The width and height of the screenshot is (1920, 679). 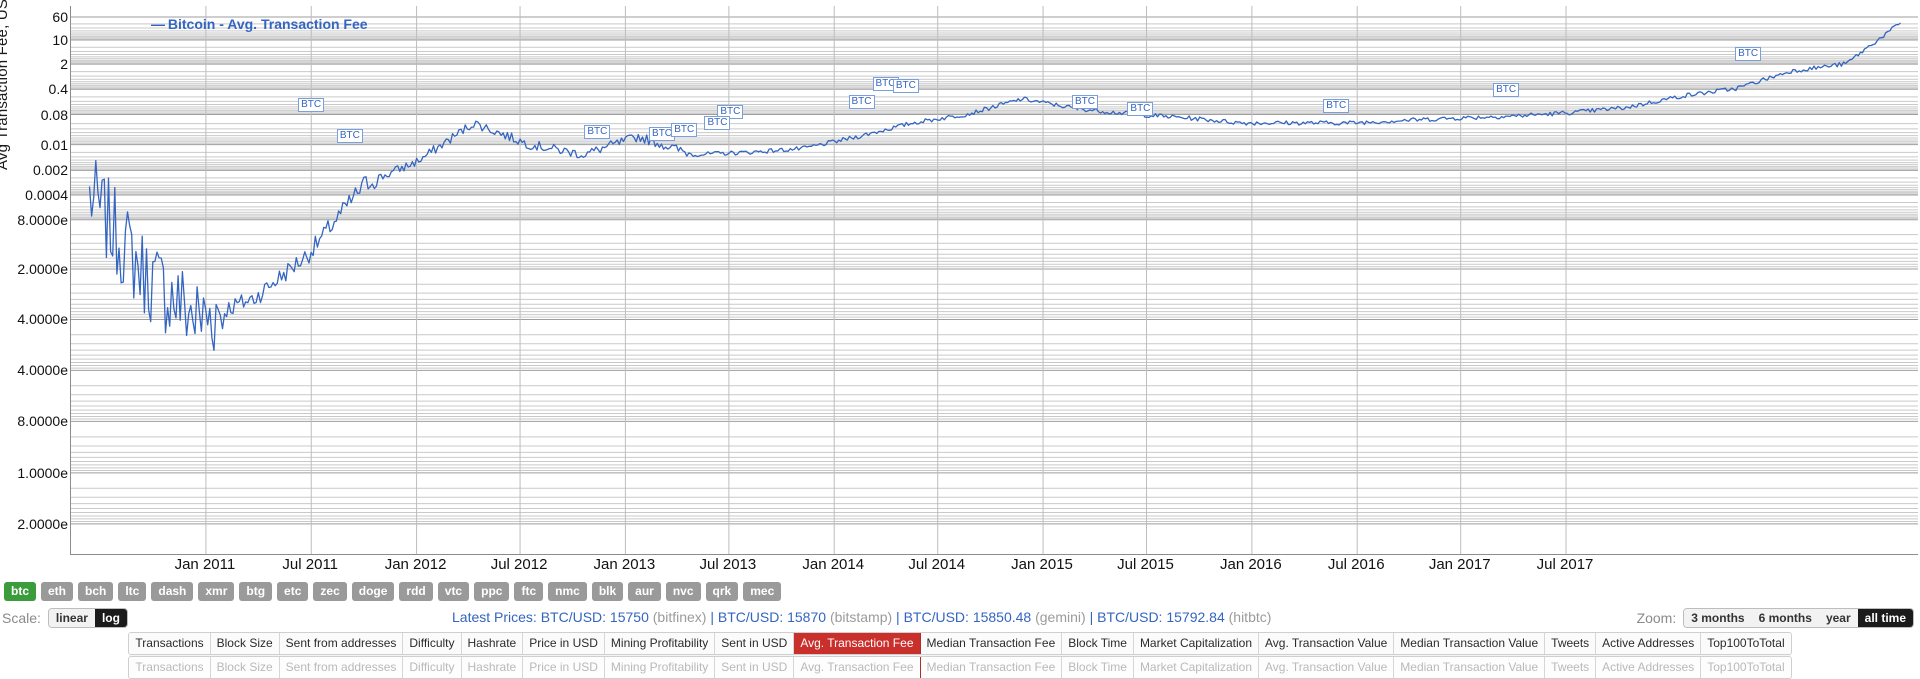 What do you see at coordinates (1649, 643) in the screenshot?
I see `metric-button-active-addresses: Active Addresses` at bounding box center [1649, 643].